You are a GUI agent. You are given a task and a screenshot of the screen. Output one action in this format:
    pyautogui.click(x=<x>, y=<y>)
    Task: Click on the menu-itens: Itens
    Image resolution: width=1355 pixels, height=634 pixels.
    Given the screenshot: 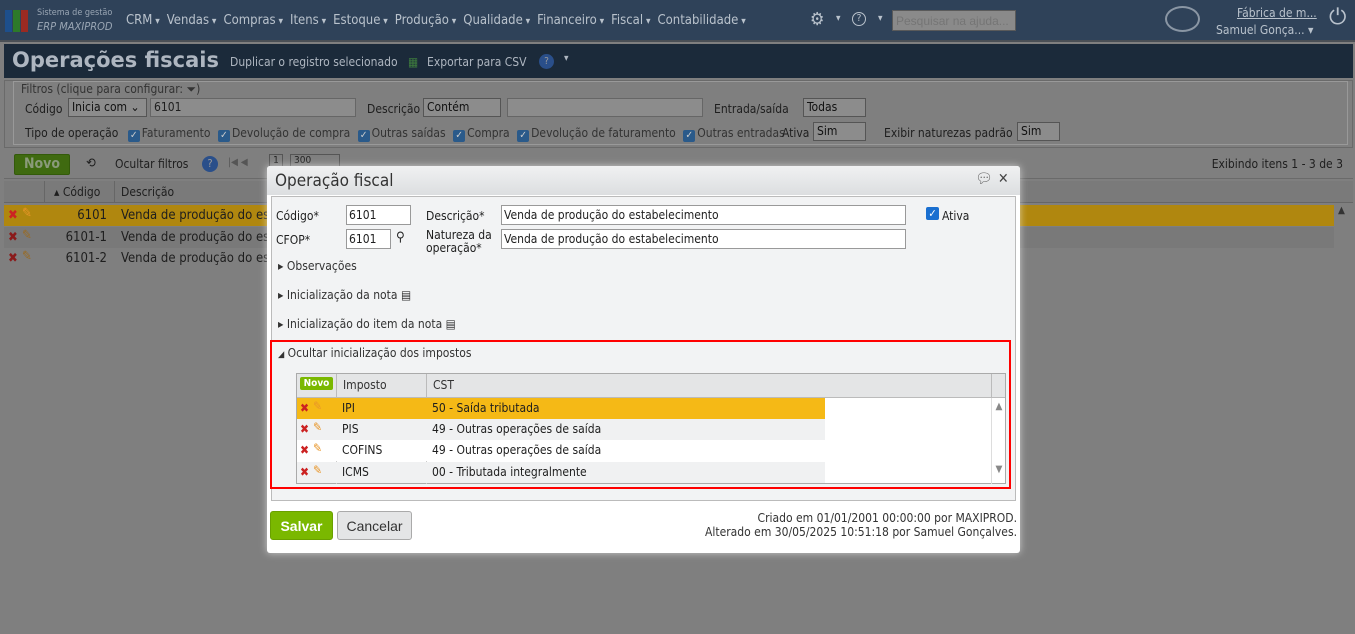 What is the action you would take?
    pyautogui.click(x=308, y=20)
    